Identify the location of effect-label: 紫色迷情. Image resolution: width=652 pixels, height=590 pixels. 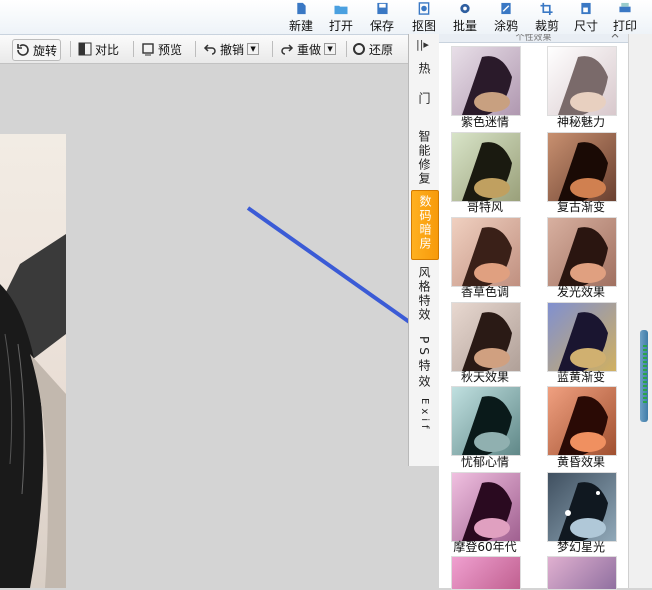
(484, 122).